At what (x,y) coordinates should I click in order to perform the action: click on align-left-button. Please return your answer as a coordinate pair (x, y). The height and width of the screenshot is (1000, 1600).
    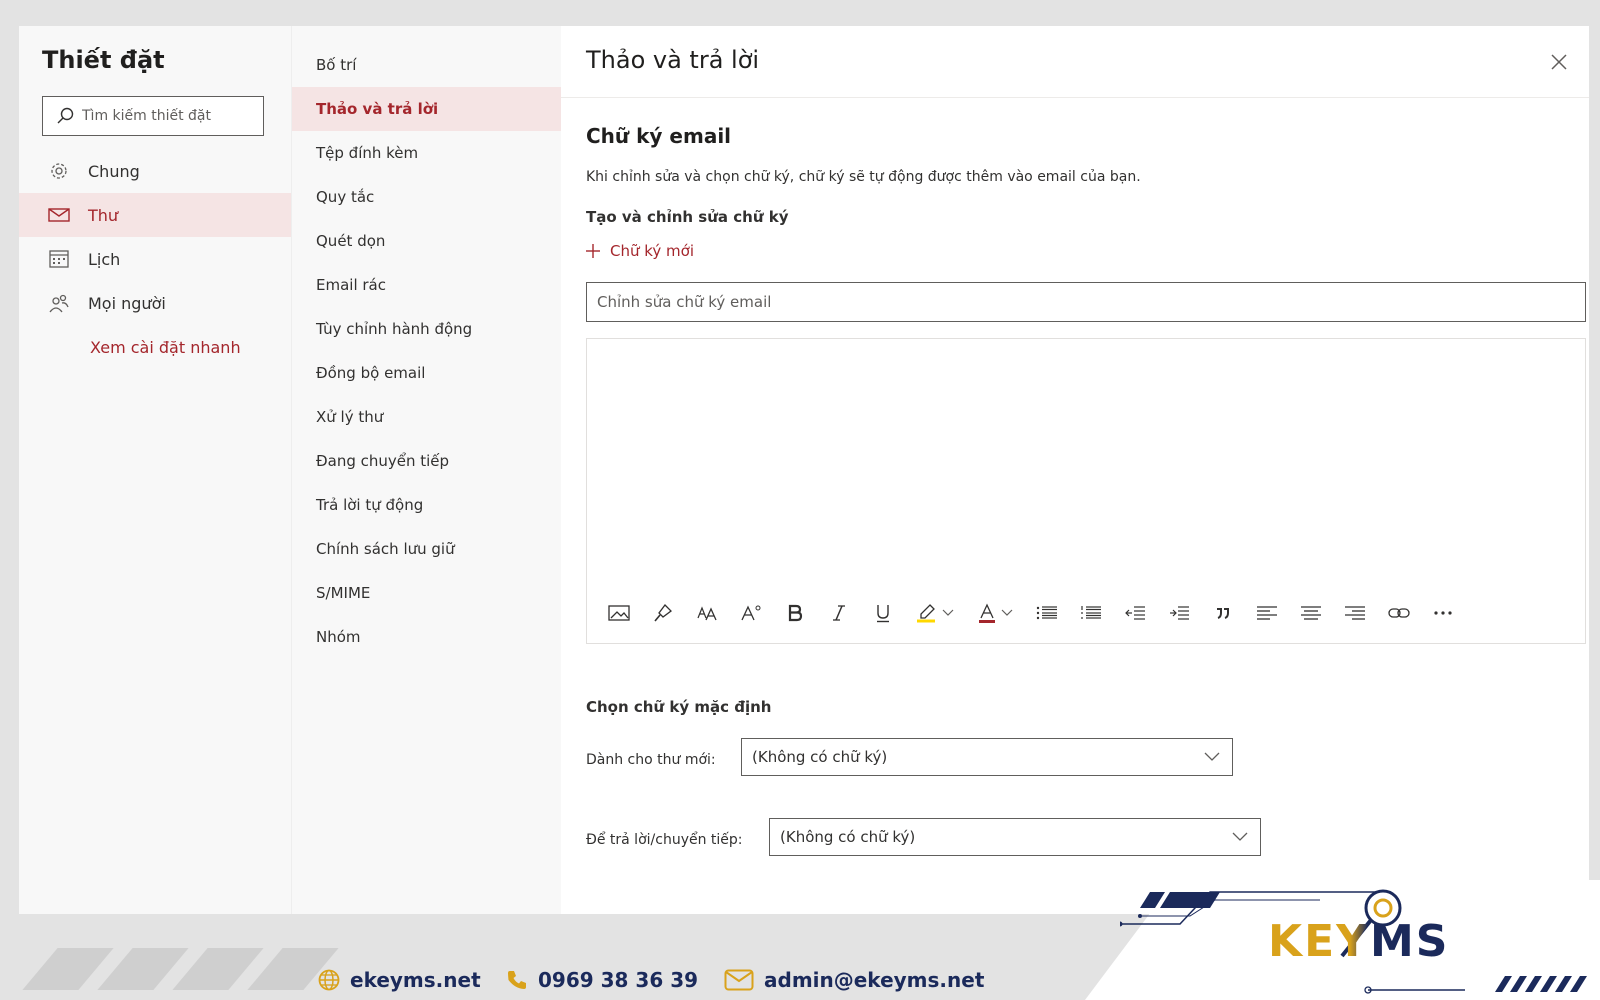
    Looking at the image, I should click on (1267, 613).